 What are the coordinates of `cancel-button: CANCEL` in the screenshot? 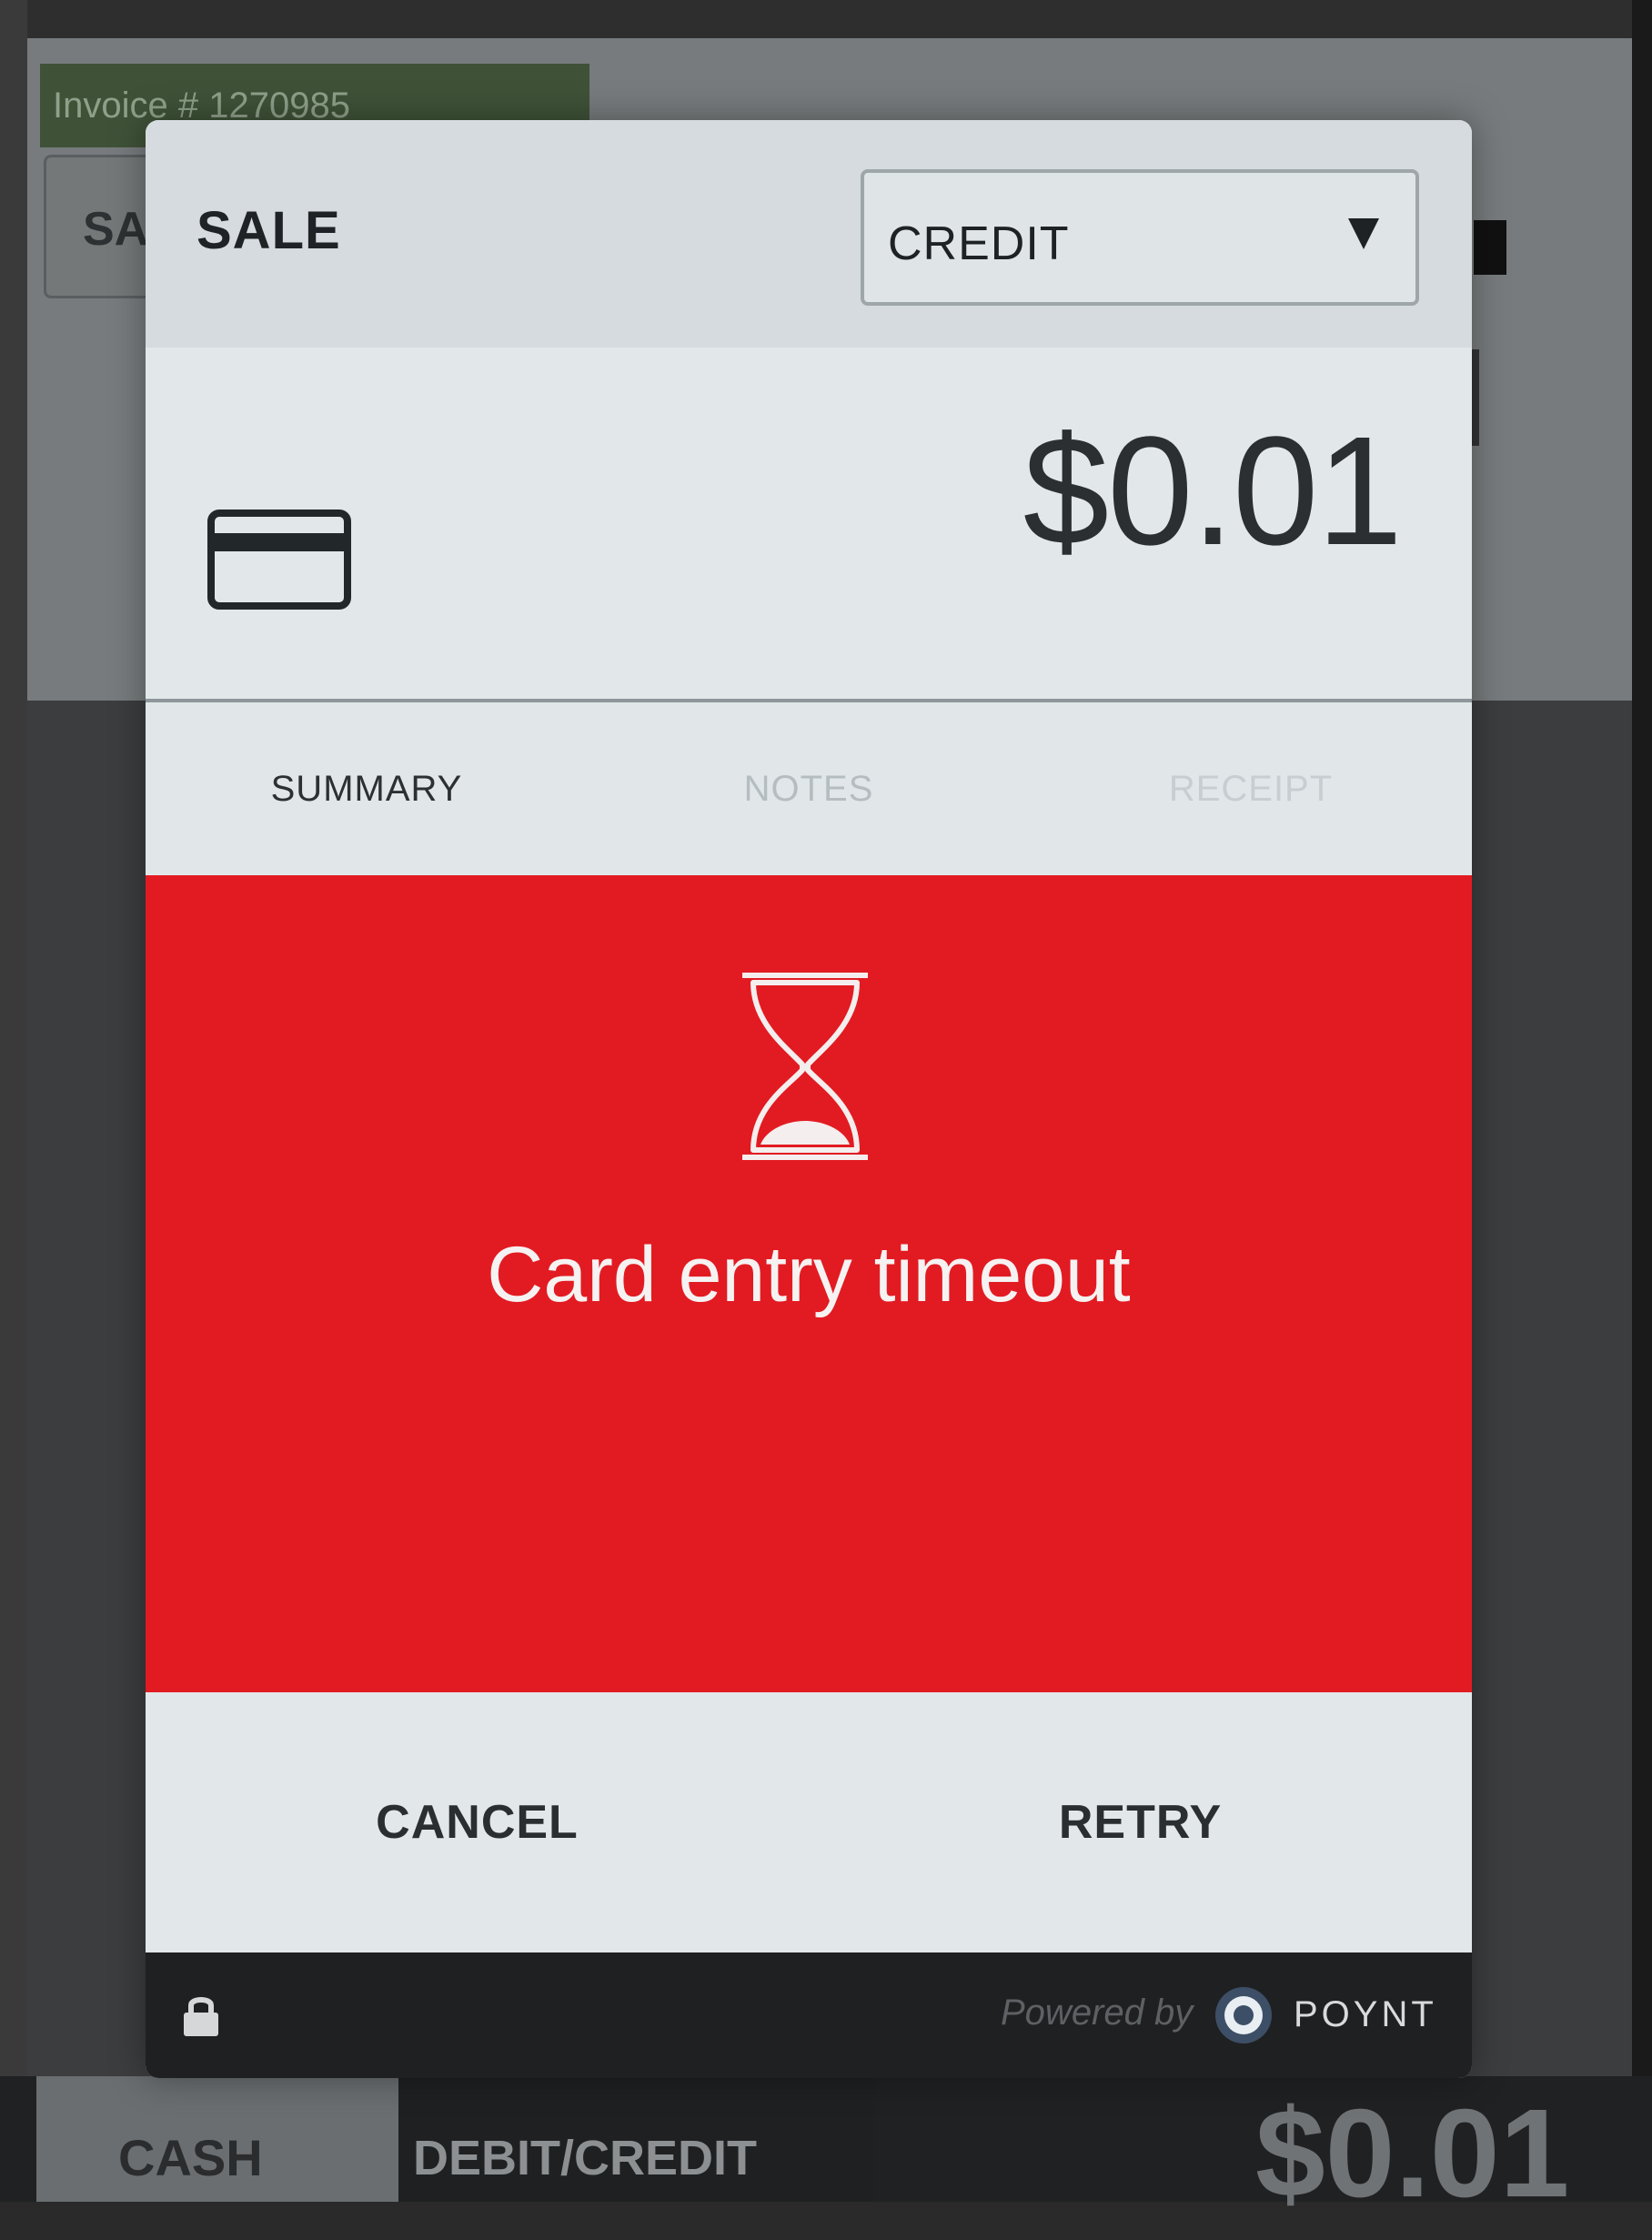 It's located at (477, 1822).